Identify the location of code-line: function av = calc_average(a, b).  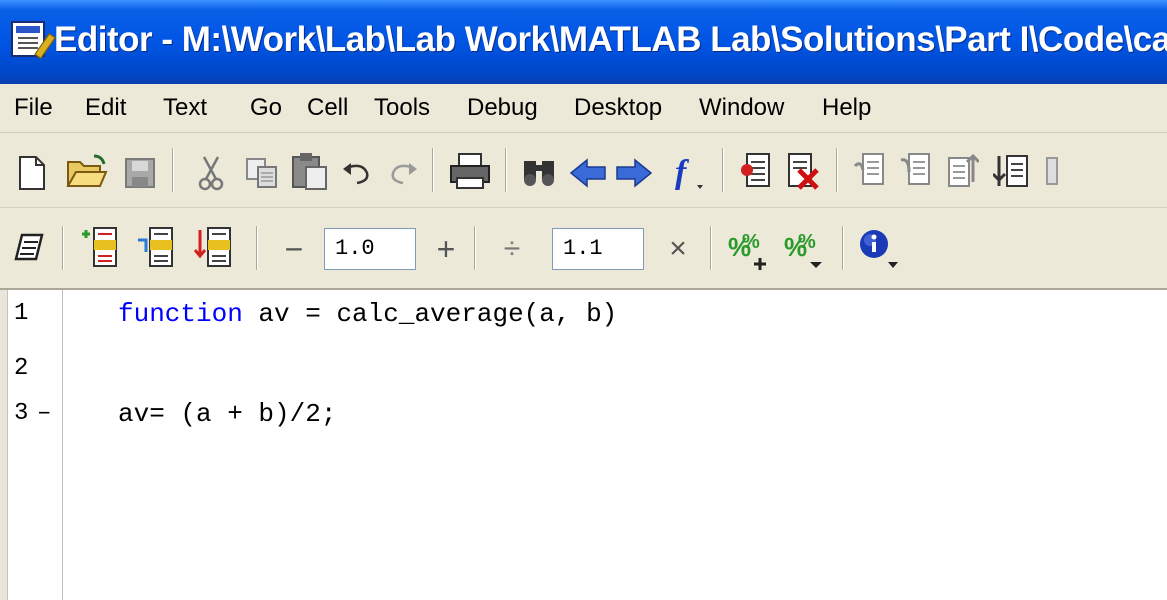
(367, 314).